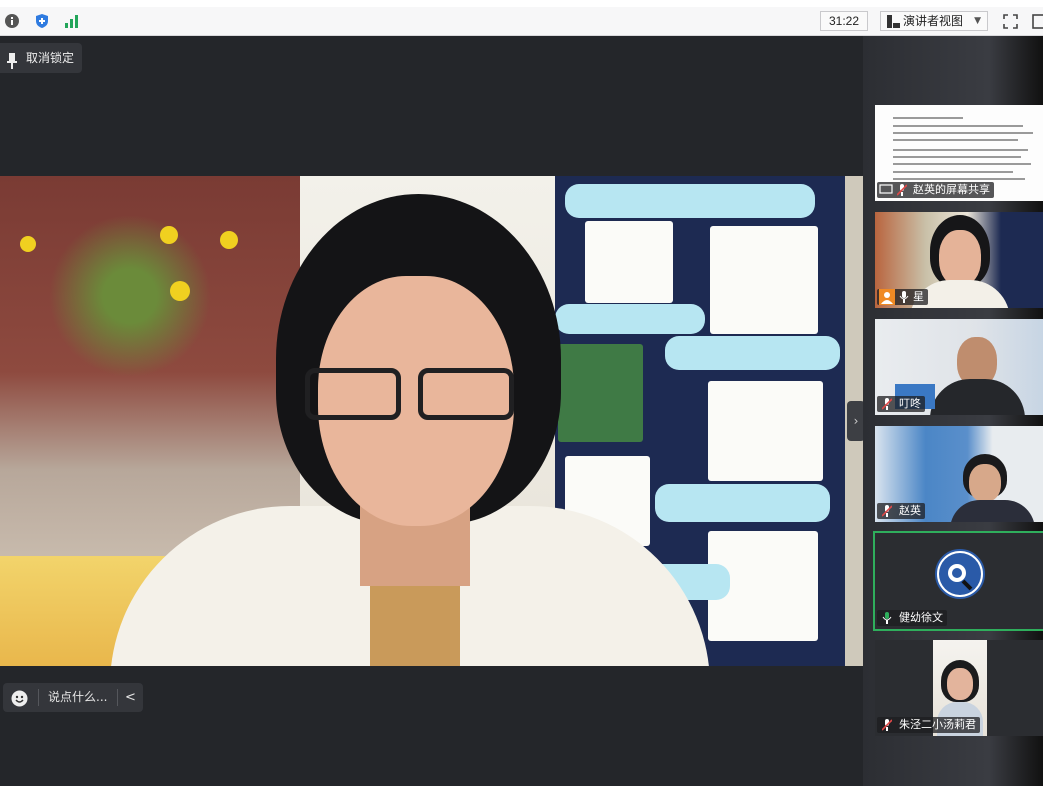 Image resolution: width=1043 pixels, height=786 pixels. I want to click on shield-icon, so click(42, 21).